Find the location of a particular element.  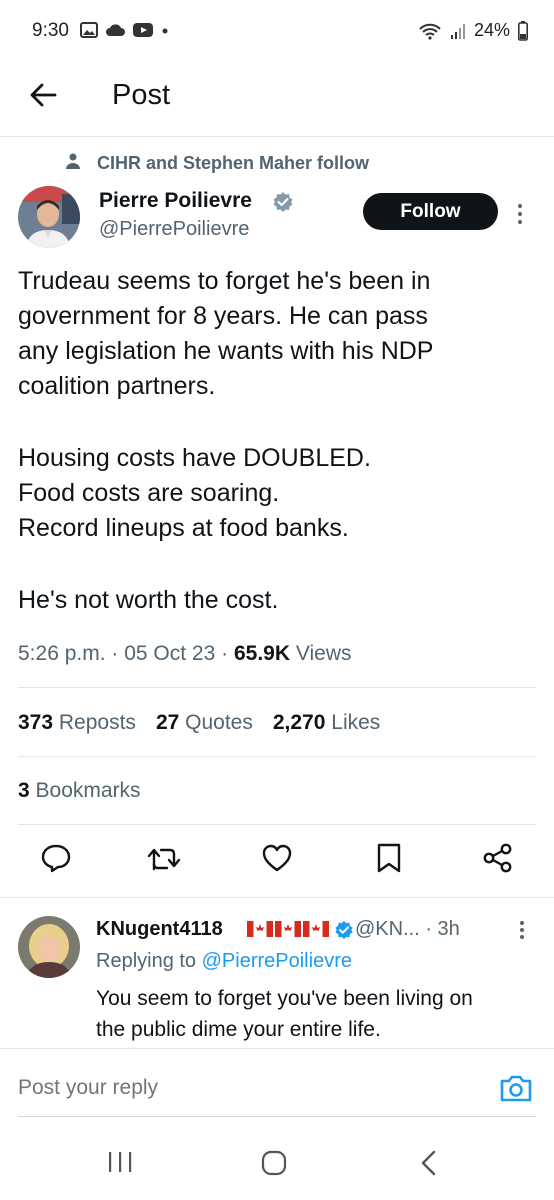

battery-icon is located at coordinates (523, 30).